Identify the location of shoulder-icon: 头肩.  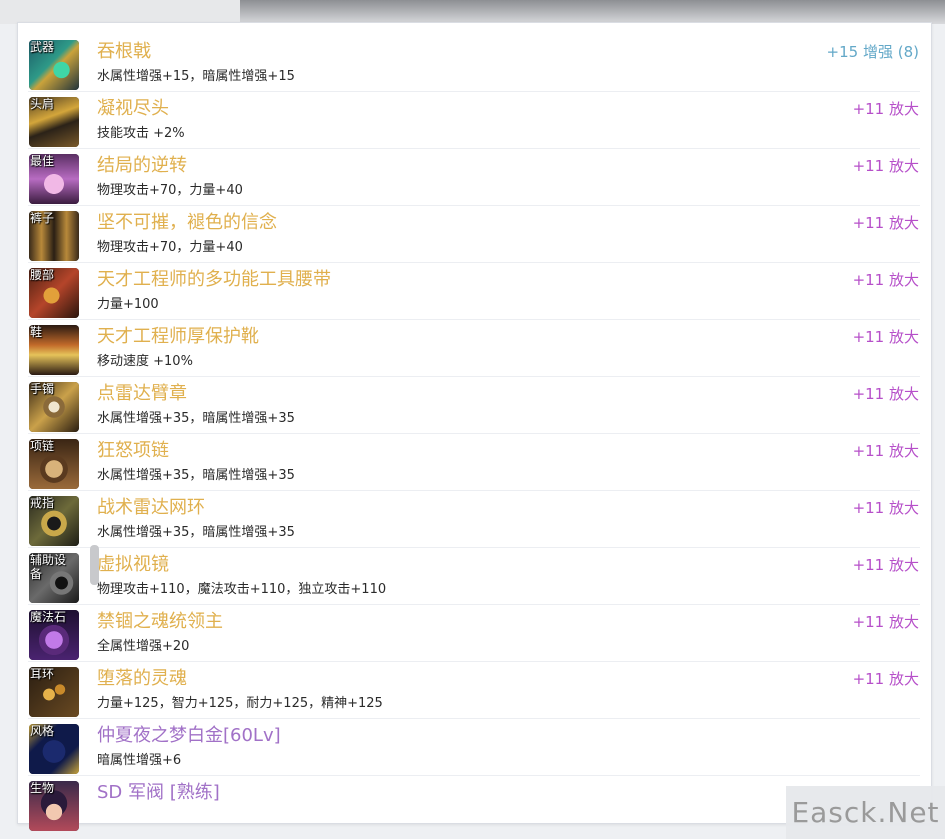
(54, 122).